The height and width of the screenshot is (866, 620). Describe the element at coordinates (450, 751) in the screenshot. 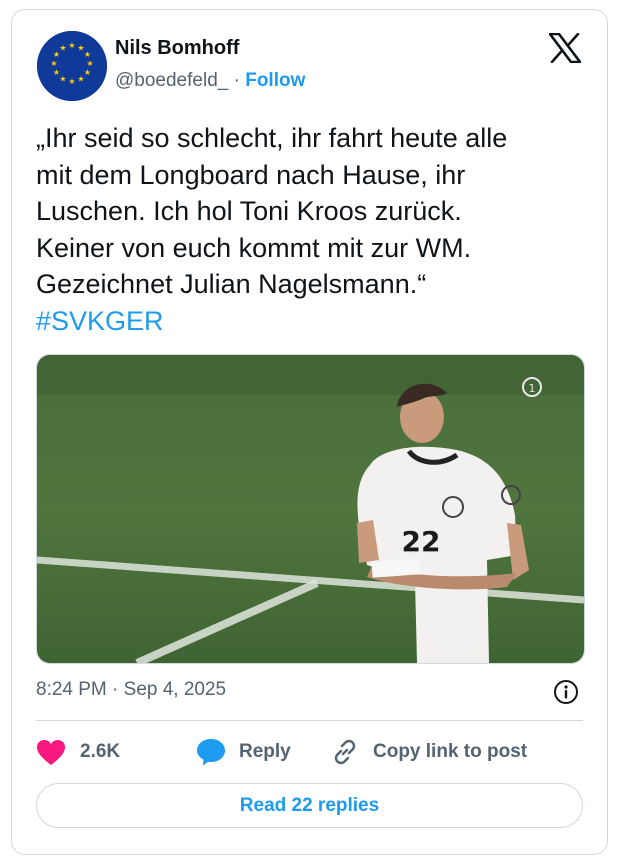

I see `copy-link-label: Copy link to post` at that location.